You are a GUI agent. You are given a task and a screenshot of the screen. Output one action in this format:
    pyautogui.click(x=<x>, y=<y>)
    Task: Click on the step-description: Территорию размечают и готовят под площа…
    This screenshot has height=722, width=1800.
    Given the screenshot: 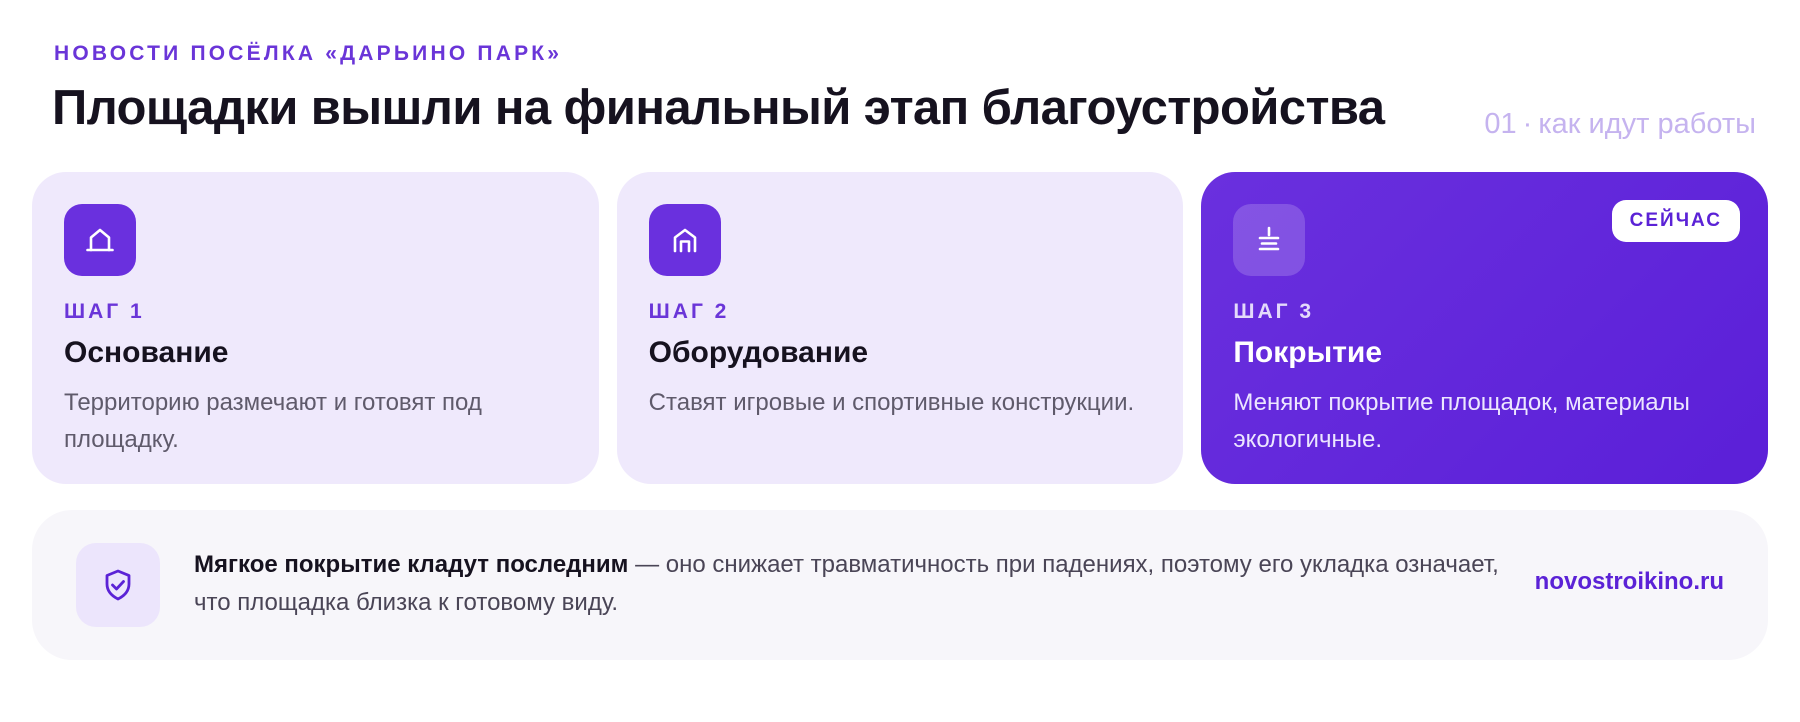 What is the action you would take?
    pyautogui.click(x=273, y=421)
    